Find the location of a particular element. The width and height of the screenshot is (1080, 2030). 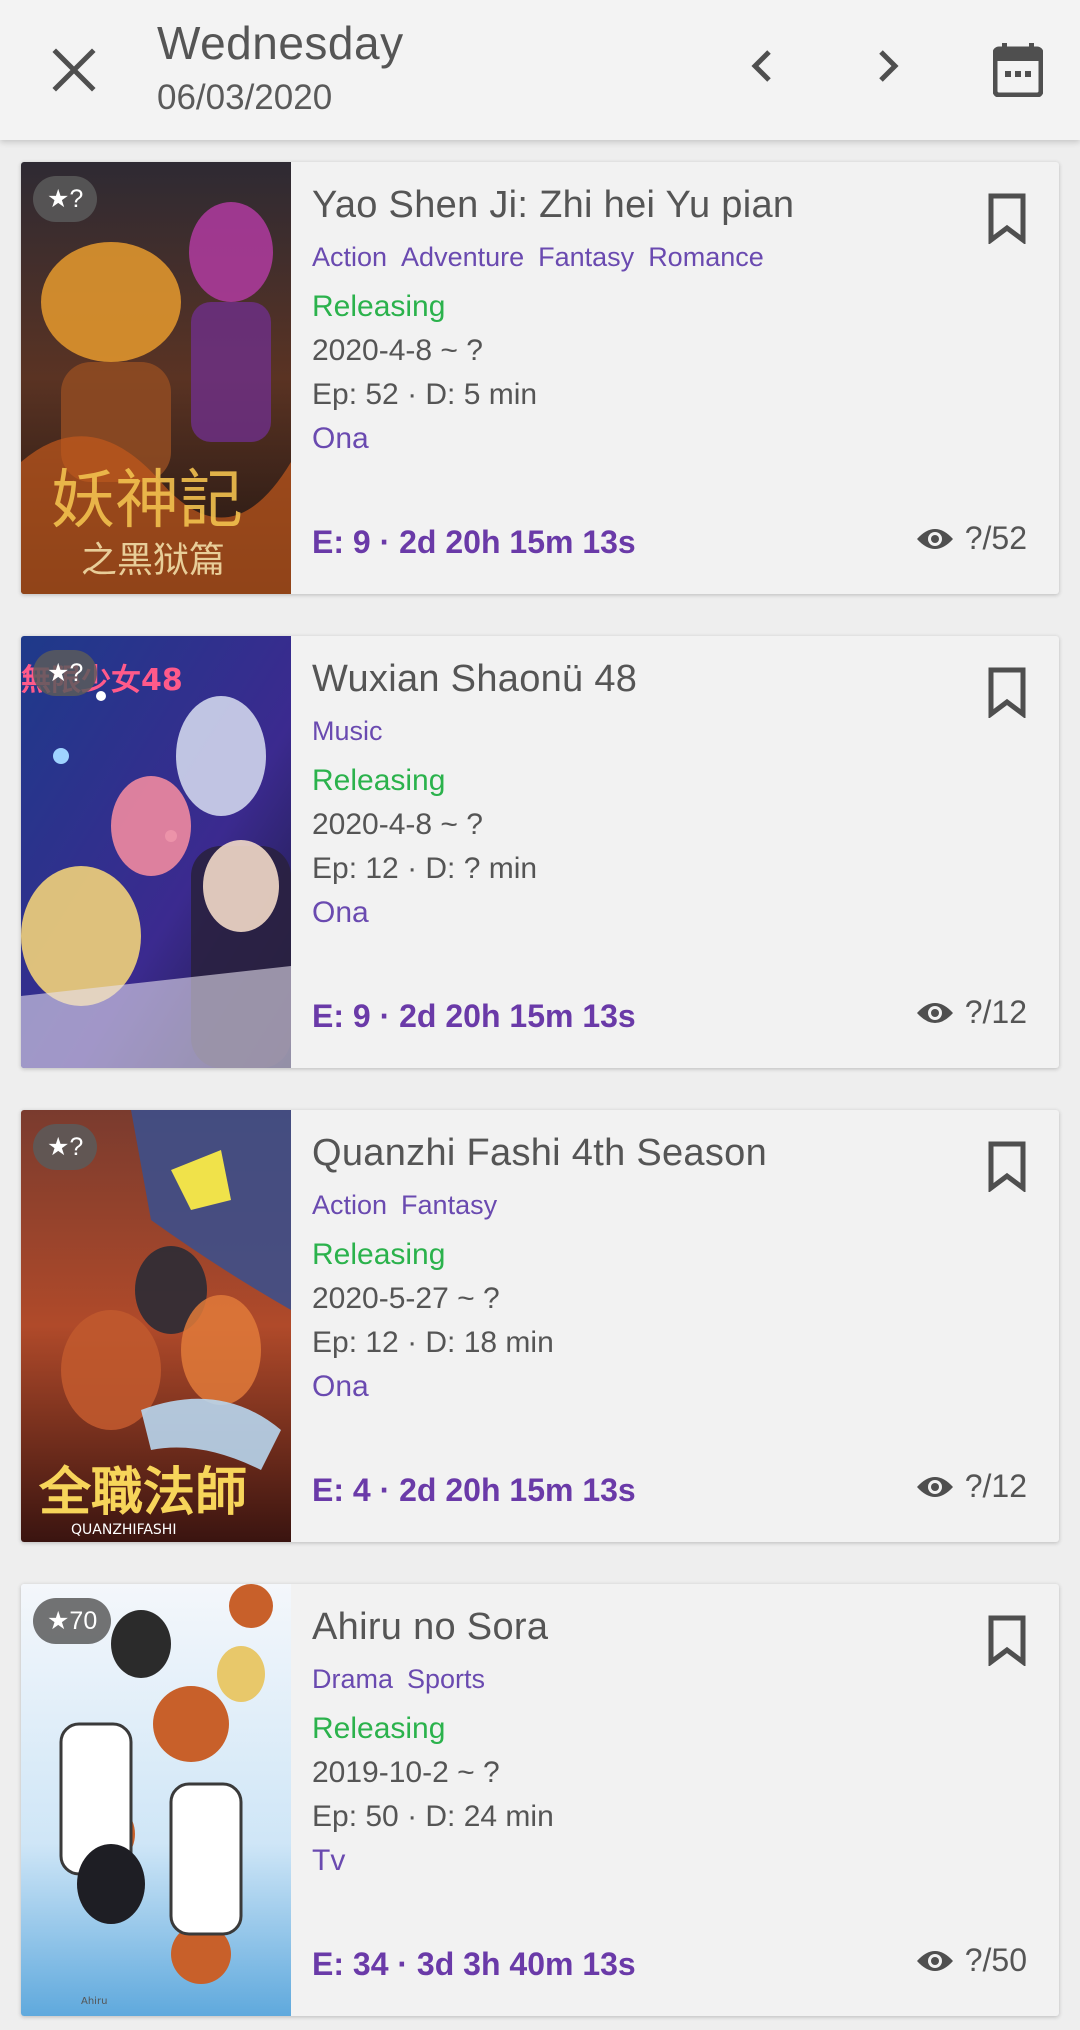

poster-image: Ahiru is located at coordinates (156, 1800).